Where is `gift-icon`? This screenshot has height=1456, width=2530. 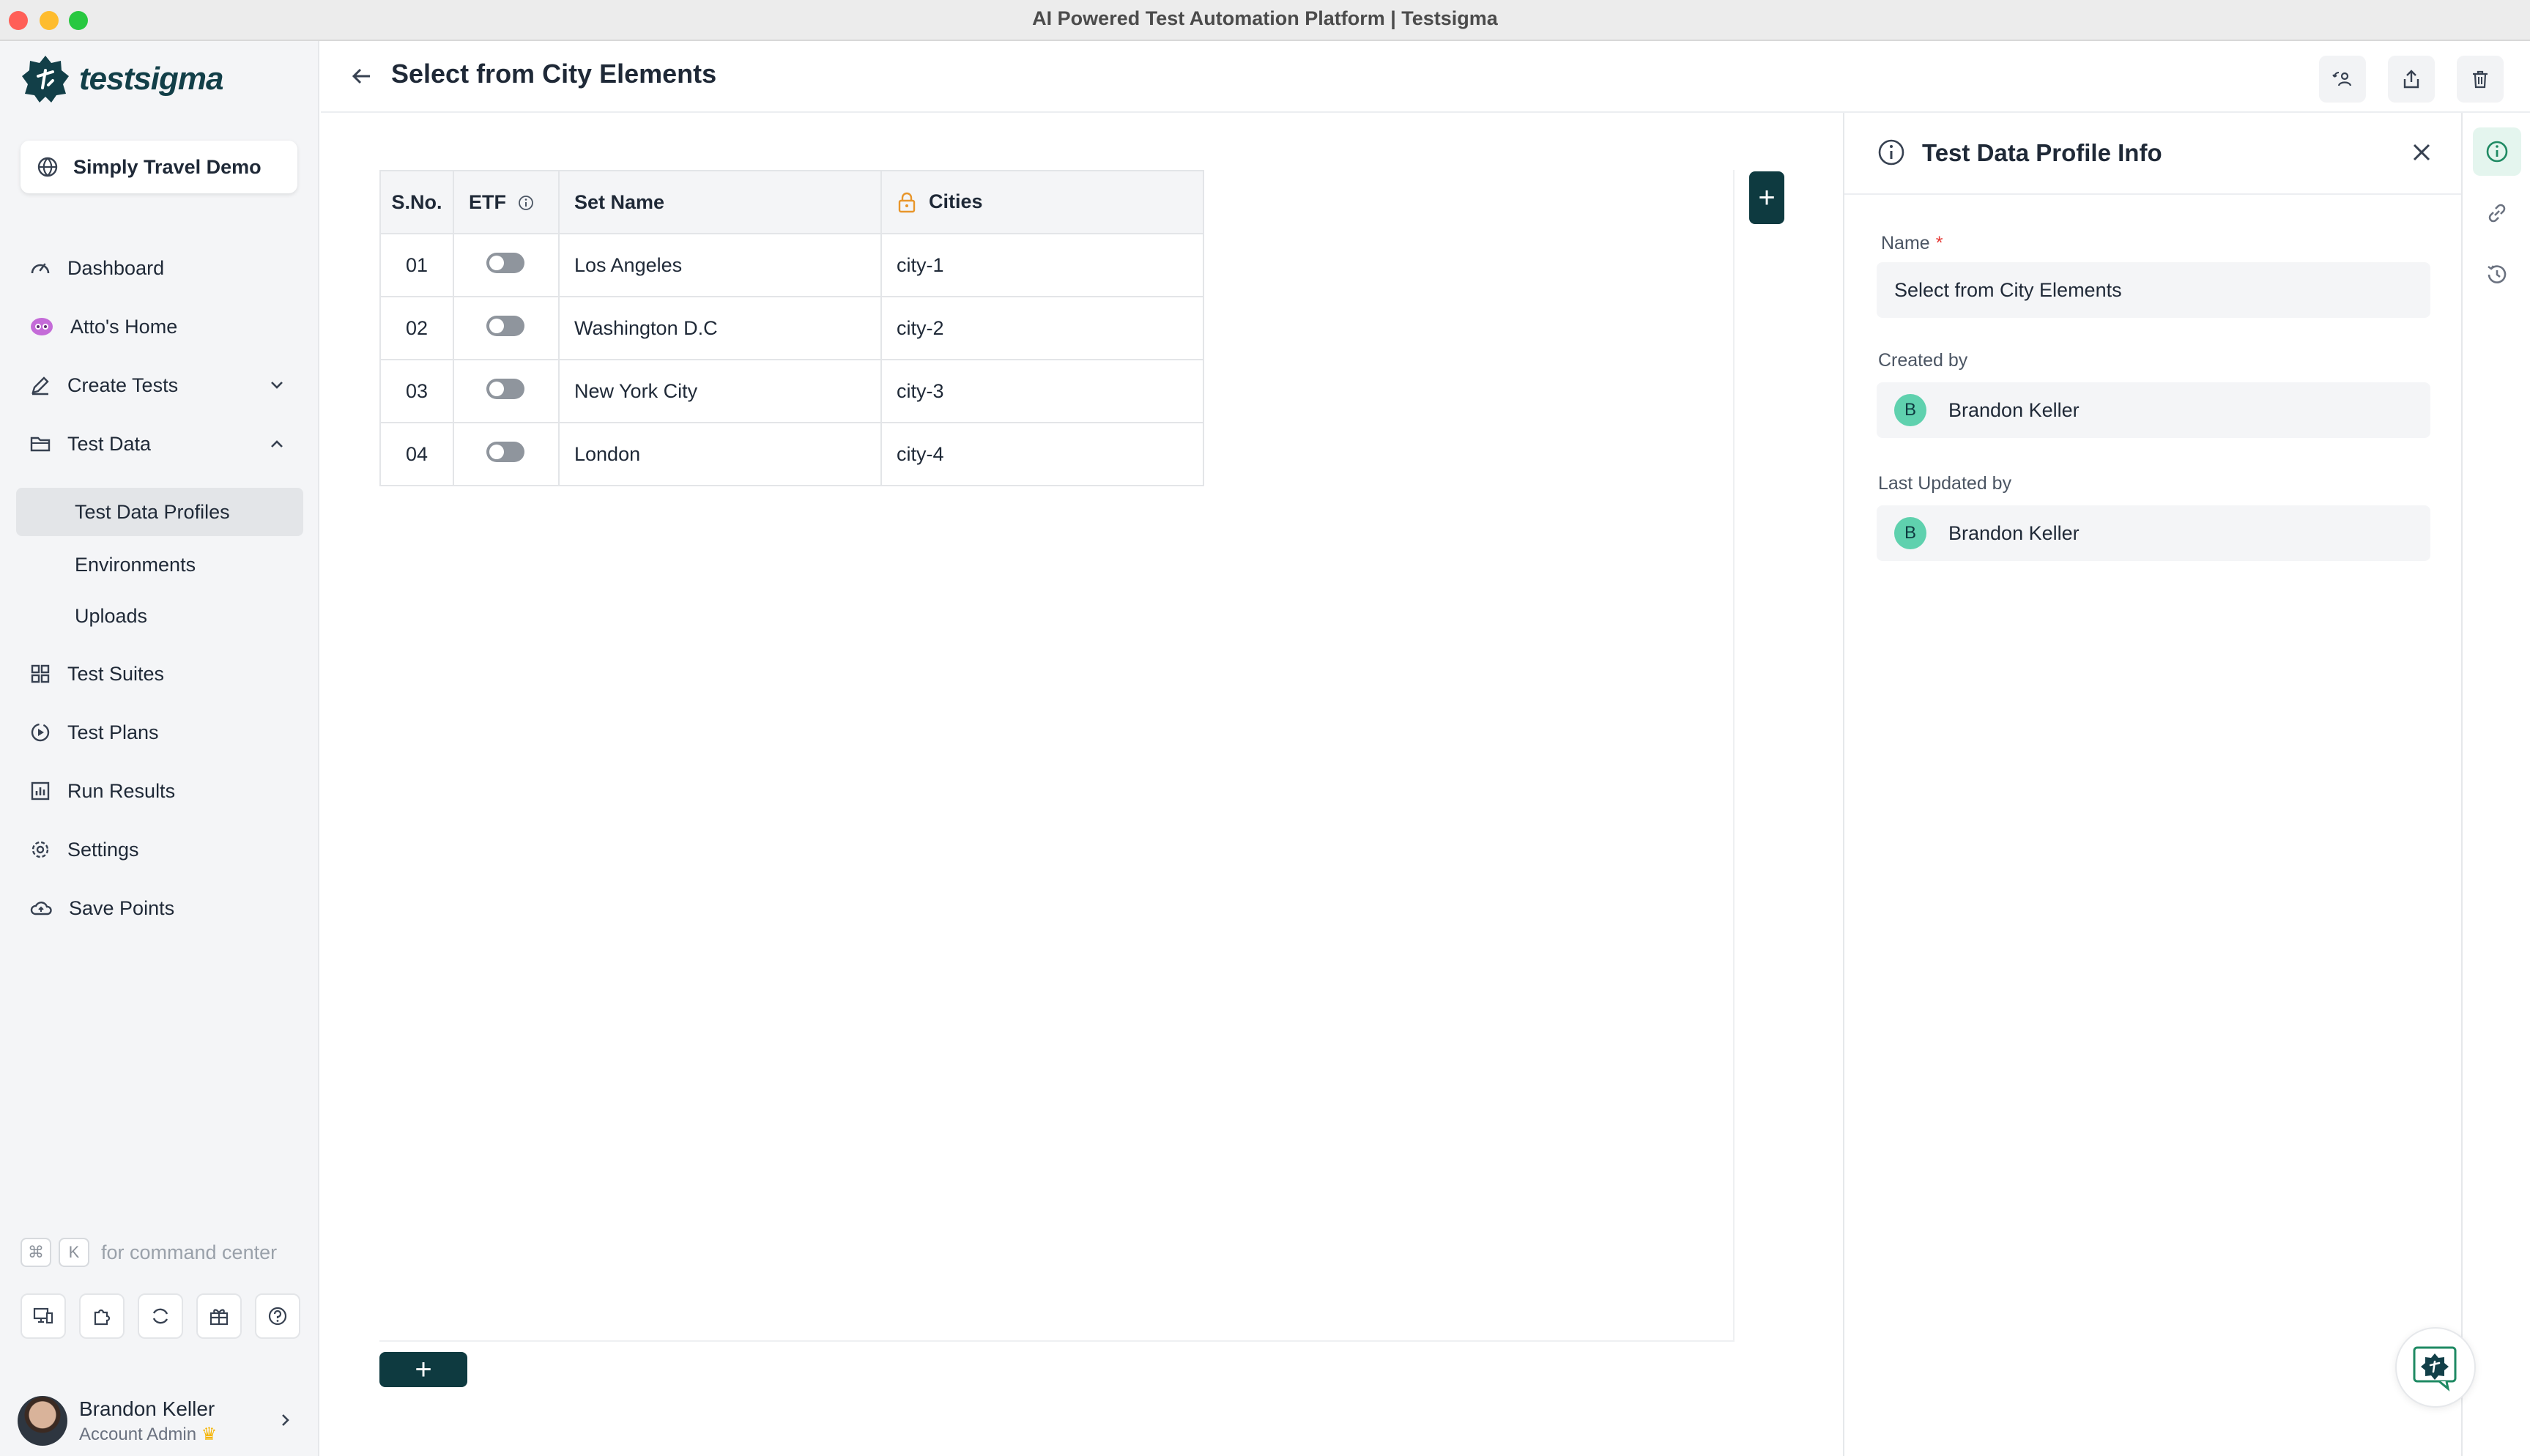 gift-icon is located at coordinates (219, 1317).